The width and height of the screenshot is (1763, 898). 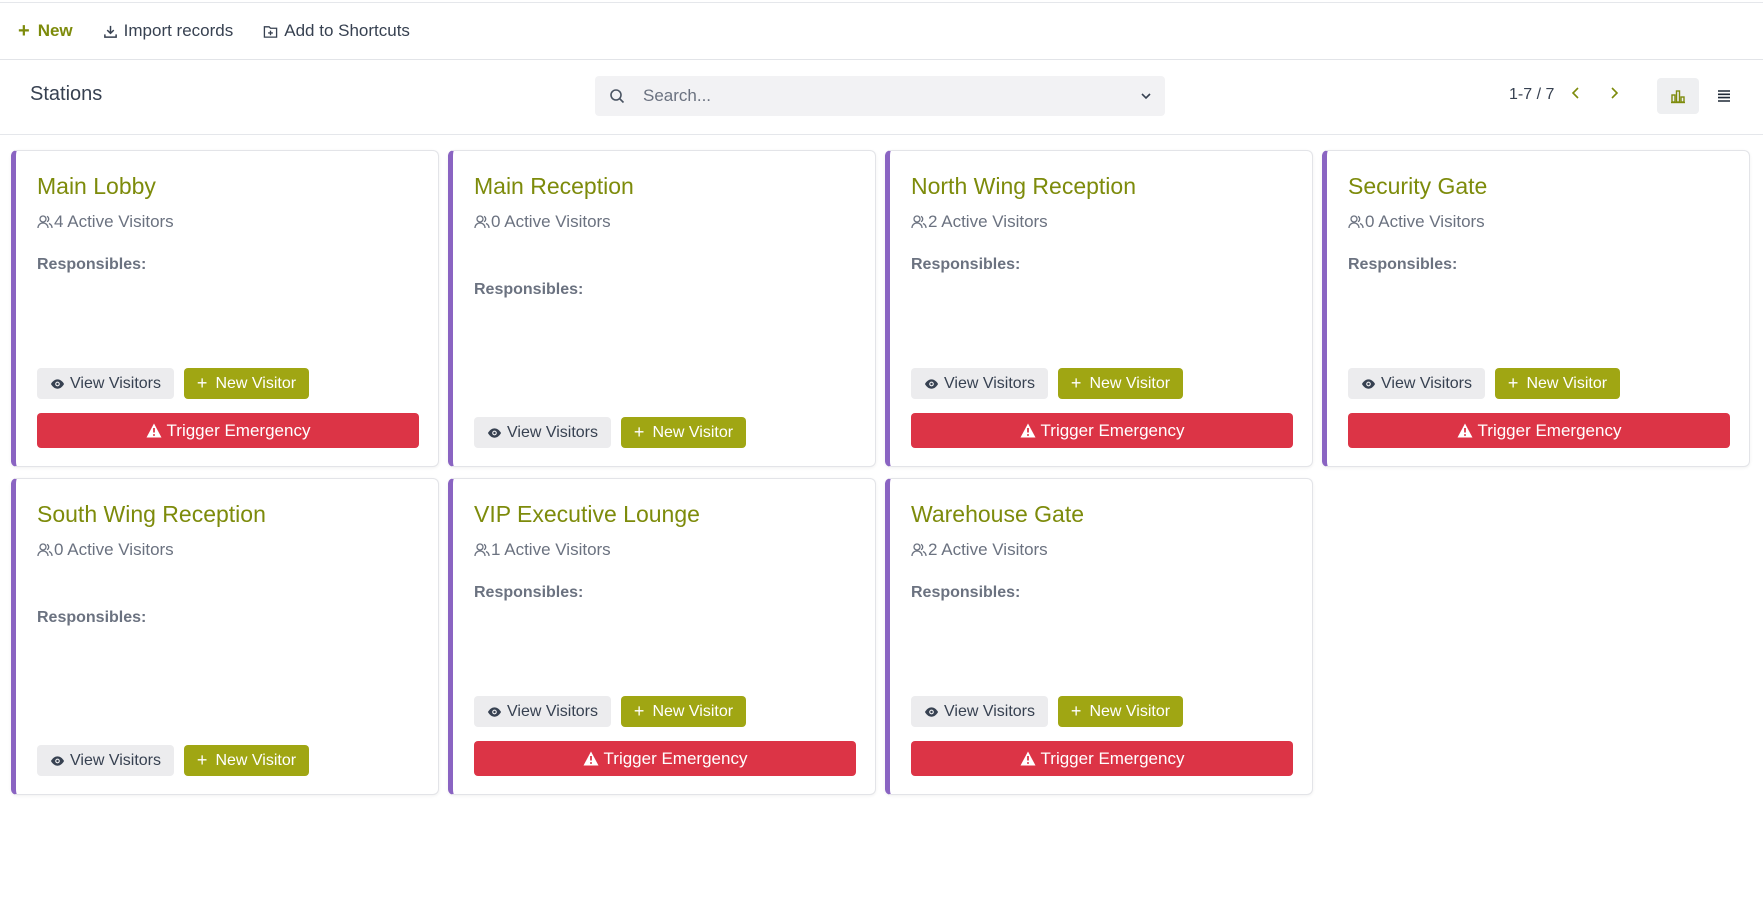 What do you see at coordinates (587, 514) in the screenshot?
I see `station-name: VIP Executive Lounge` at bounding box center [587, 514].